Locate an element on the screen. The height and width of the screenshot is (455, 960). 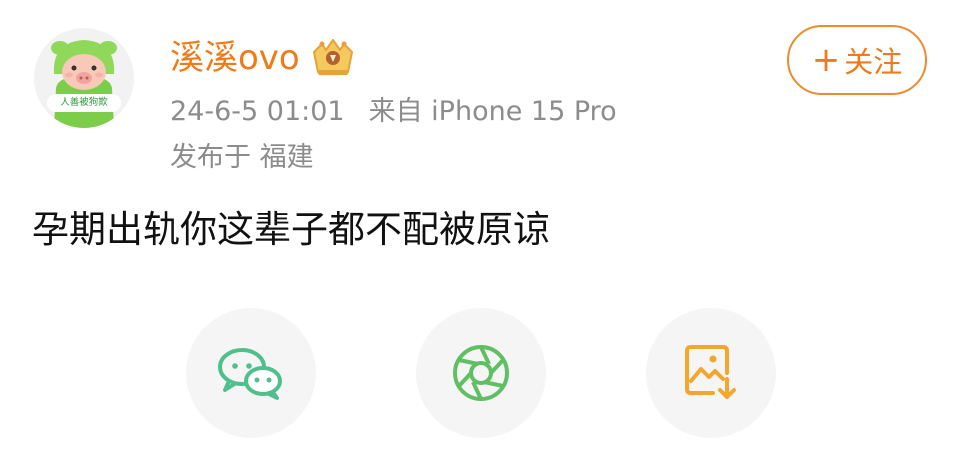
post-meta: 24-6-5 01:01 来自 iPhone 15 Pro is located at coordinates (393, 112).